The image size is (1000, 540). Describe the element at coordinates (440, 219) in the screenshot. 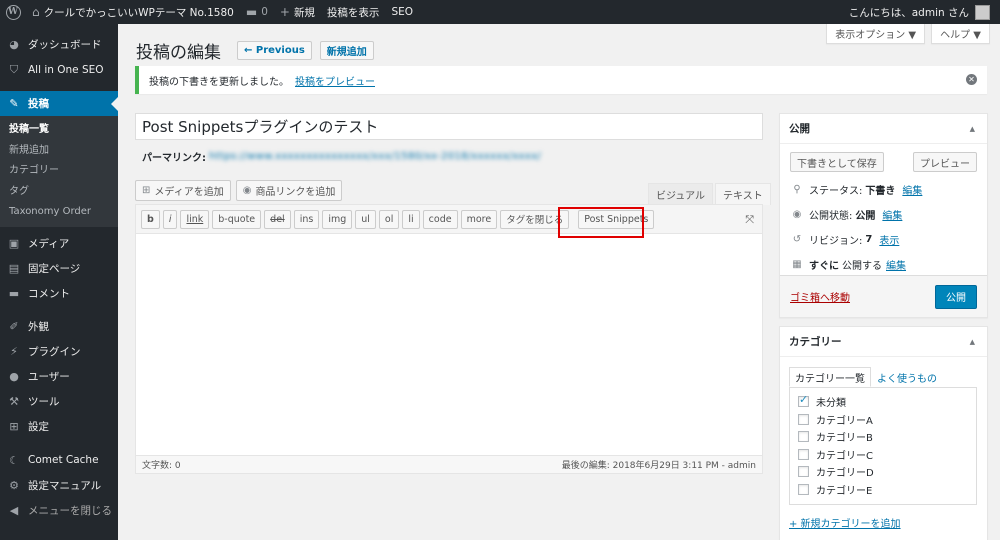

I see `qt-code-button: code` at that location.